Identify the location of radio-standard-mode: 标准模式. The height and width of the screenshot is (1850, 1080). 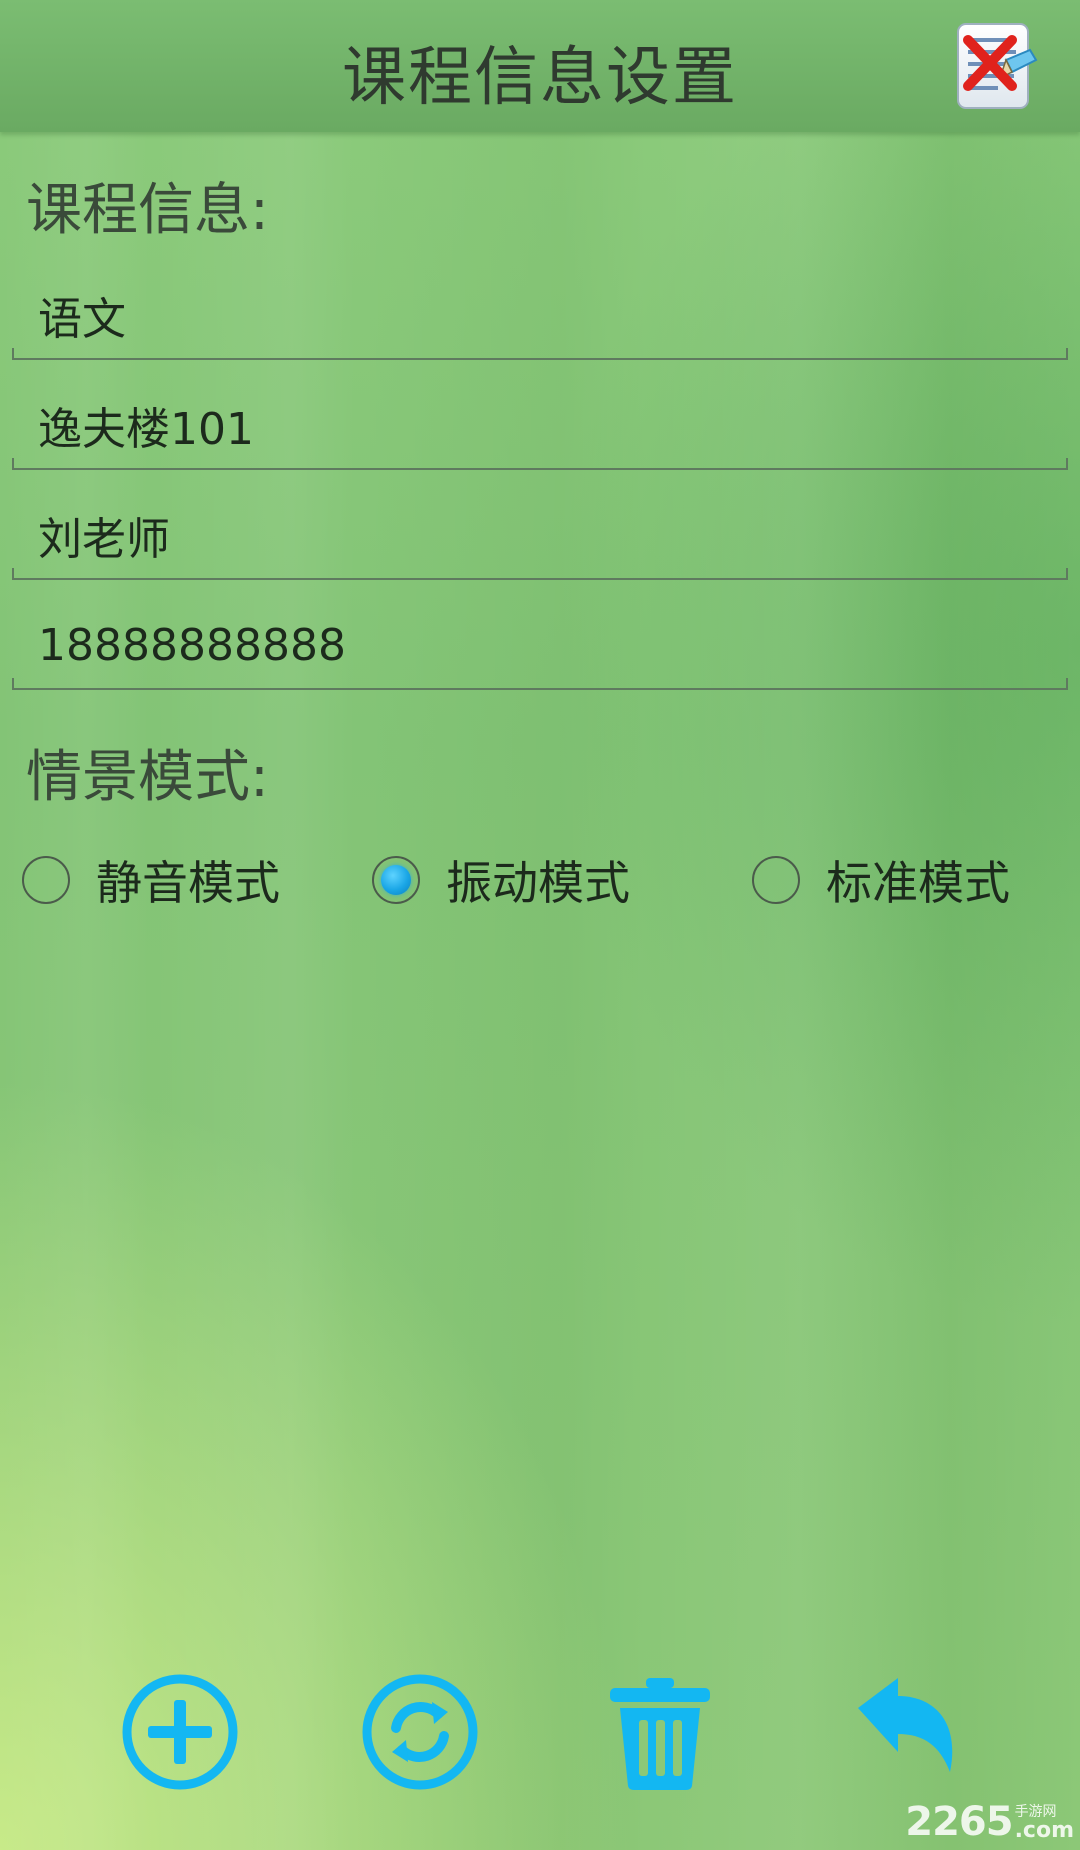
(881, 880).